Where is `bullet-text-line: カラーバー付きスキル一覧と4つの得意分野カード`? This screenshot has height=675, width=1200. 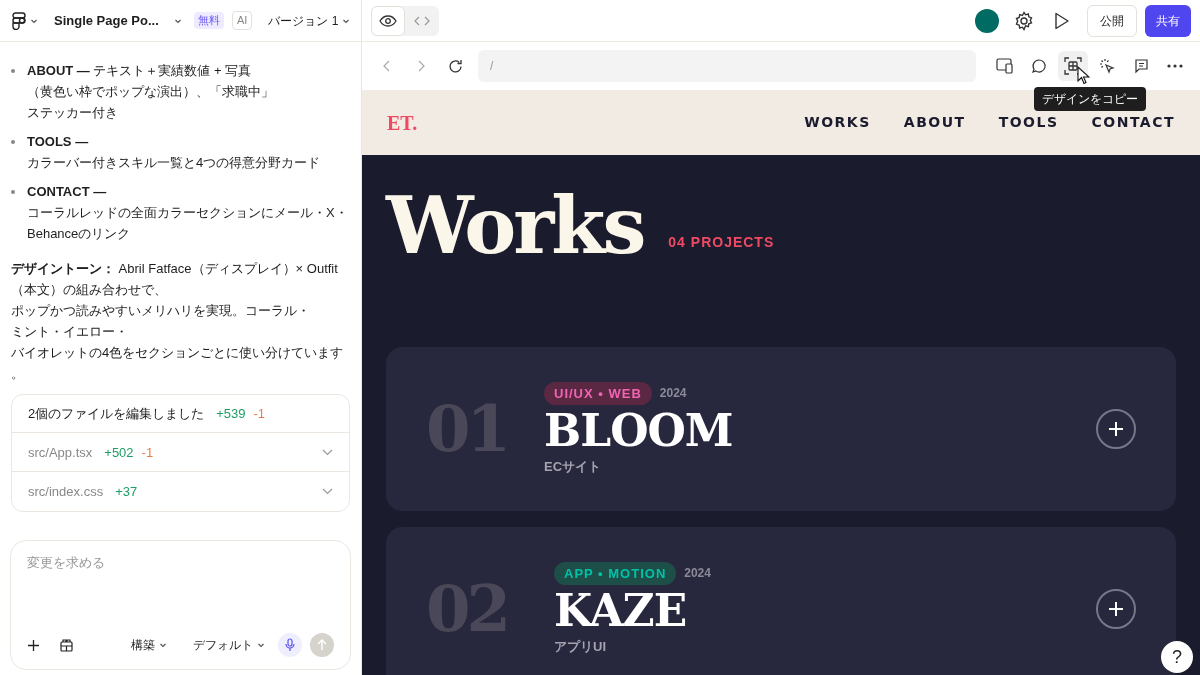 bullet-text-line: カラーバー付きスキル一覧と4つの得意分野カード is located at coordinates (174, 163).